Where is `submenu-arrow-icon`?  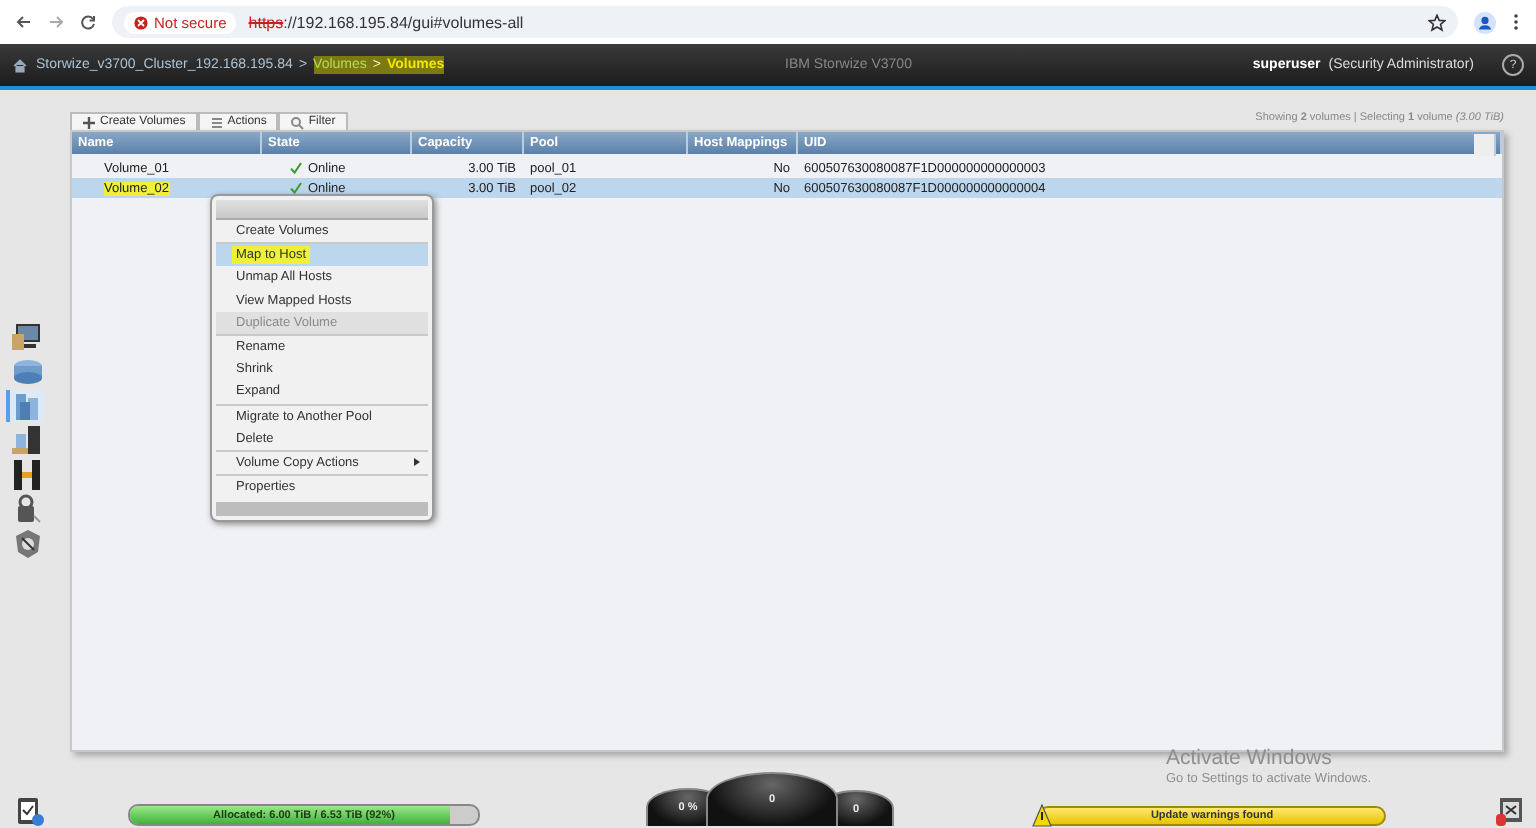 submenu-arrow-icon is located at coordinates (417, 462).